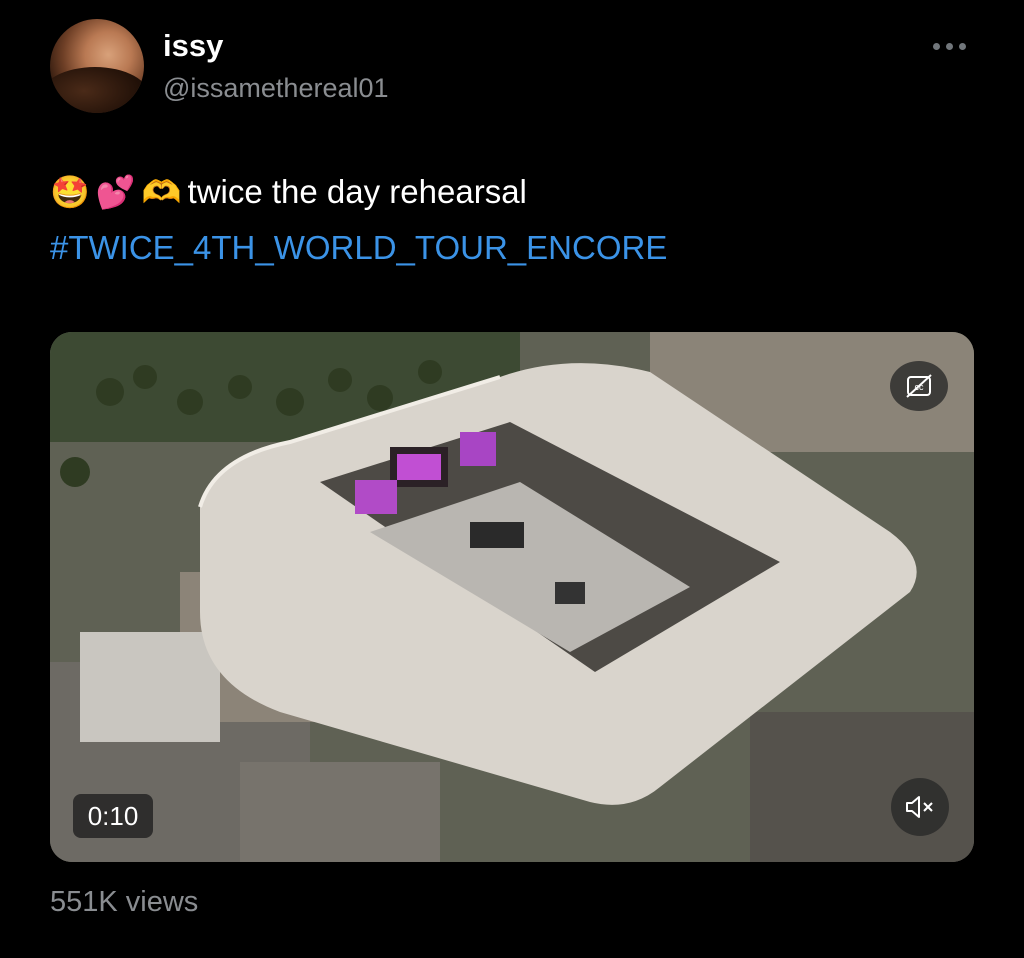 This screenshot has width=1024, height=958. What do you see at coordinates (124, 902) in the screenshot?
I see `view-count: 551K views` at bounding box center [124, 902].